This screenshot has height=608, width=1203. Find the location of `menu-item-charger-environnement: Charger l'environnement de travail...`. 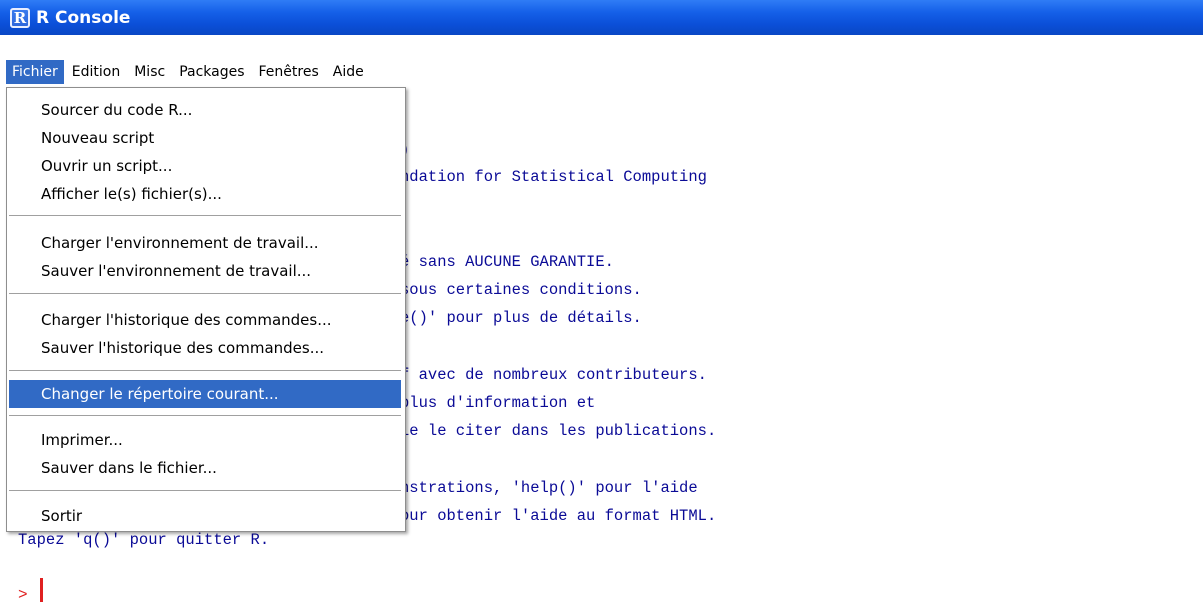

menu-item-charger-environnement: Charger l'environnement de travail... is located at coordinates (205, 243).